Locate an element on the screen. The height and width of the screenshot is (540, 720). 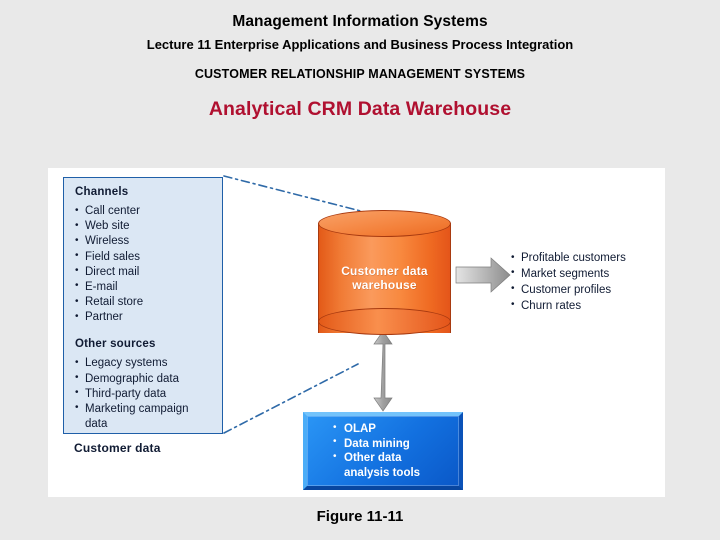
list-item: Third-party data is located at coordinates (148, 394).